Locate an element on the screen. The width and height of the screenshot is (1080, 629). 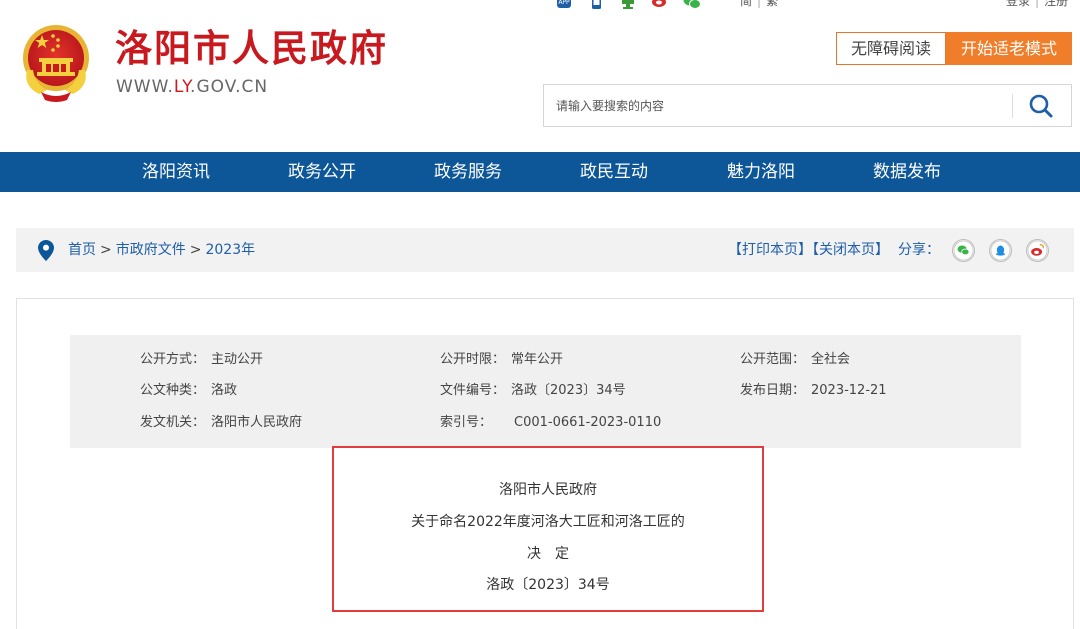
app-icon: APP is located at coordinates (564, 5).